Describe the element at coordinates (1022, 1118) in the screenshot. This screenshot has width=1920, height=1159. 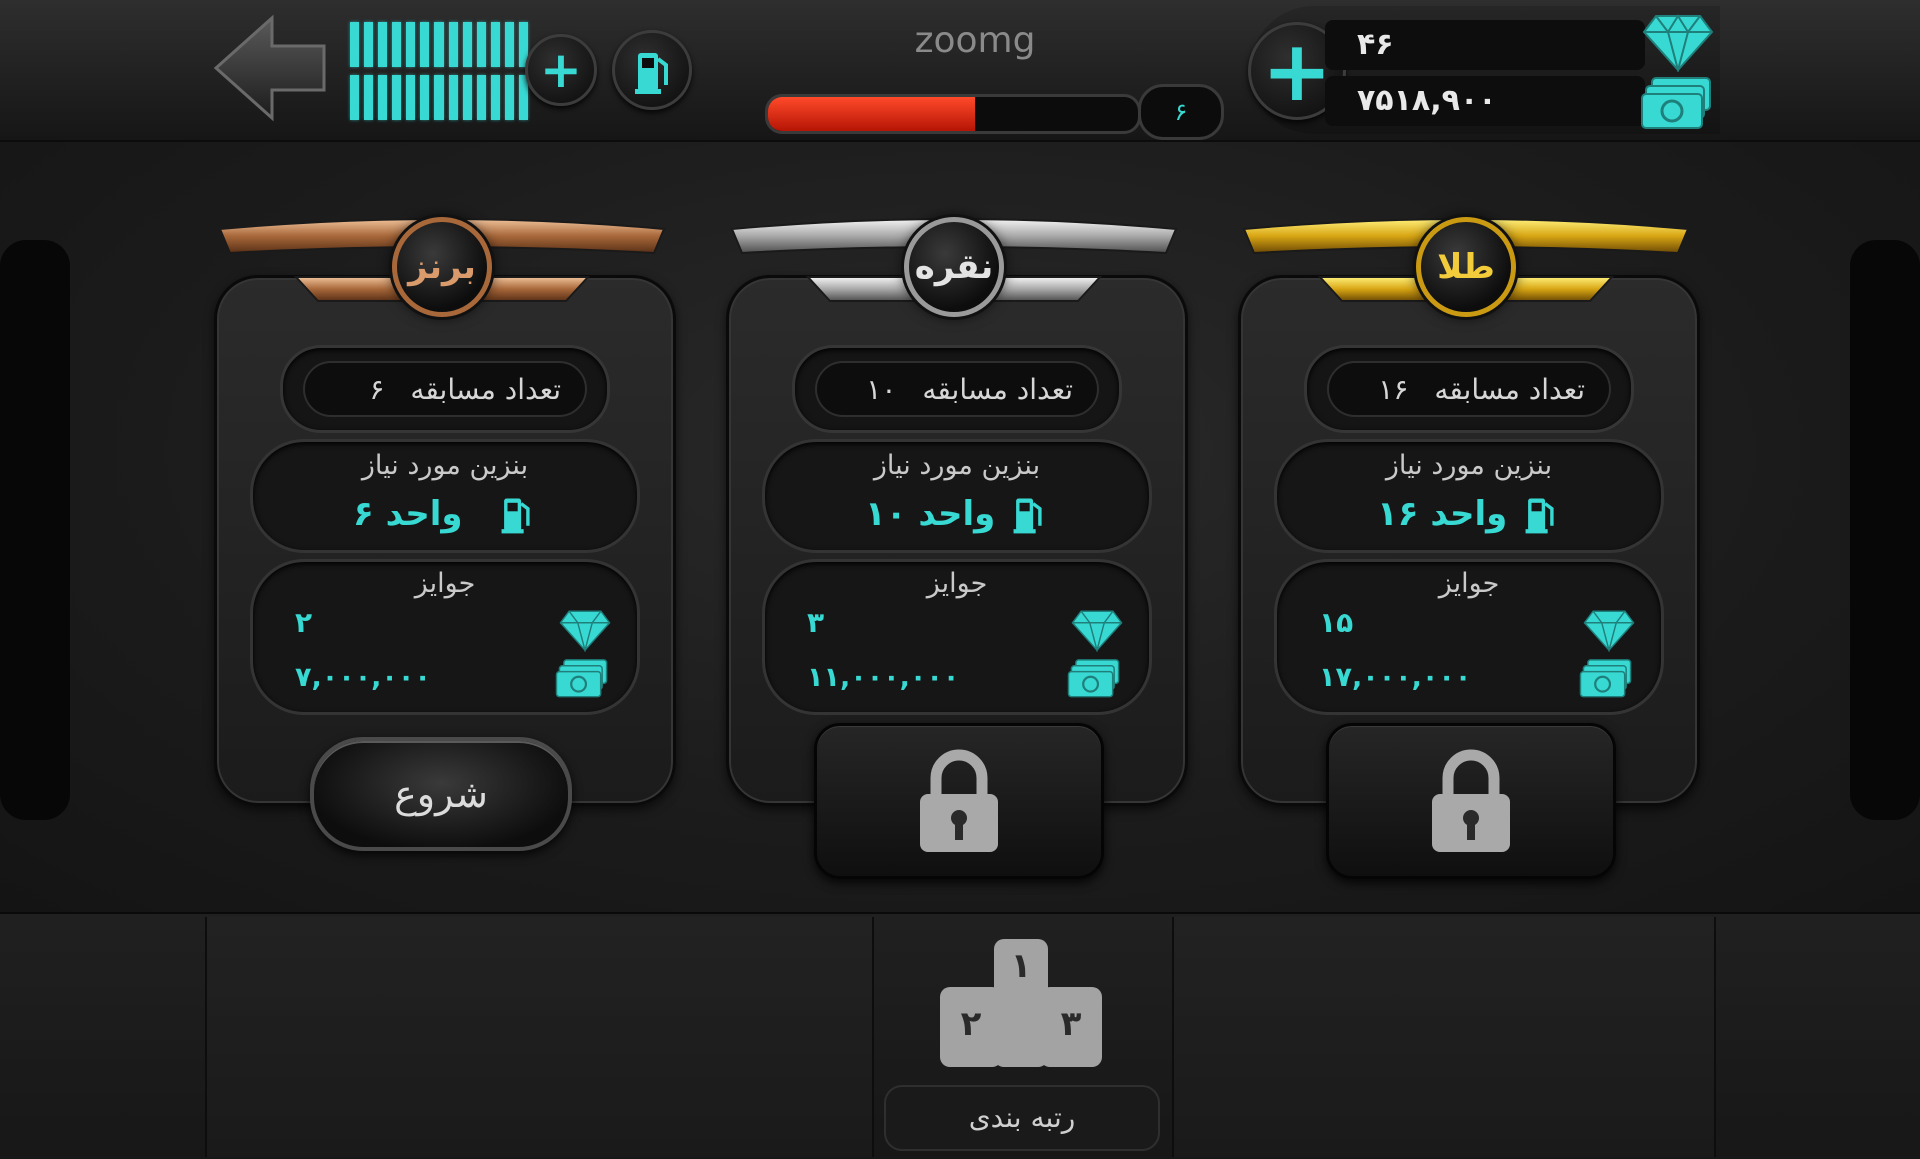
I see `ranking-label: رتبه بندی` at that location.